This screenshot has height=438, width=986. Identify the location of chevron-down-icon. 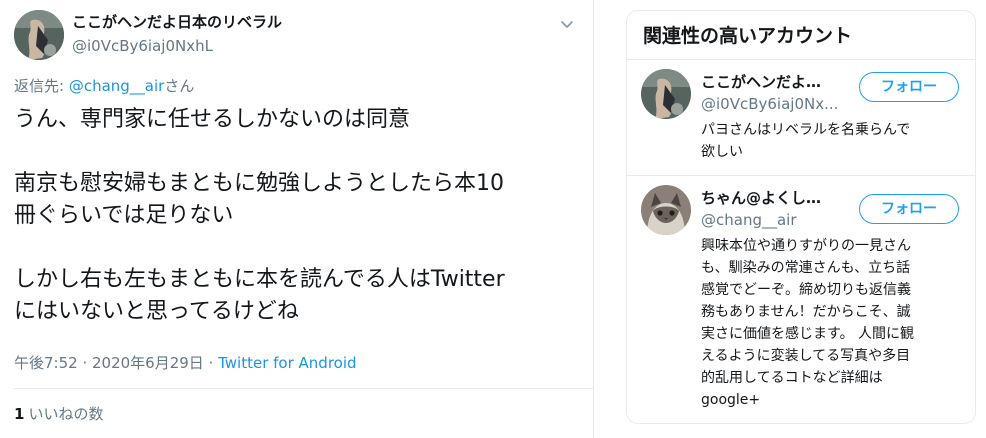
(567, 24).